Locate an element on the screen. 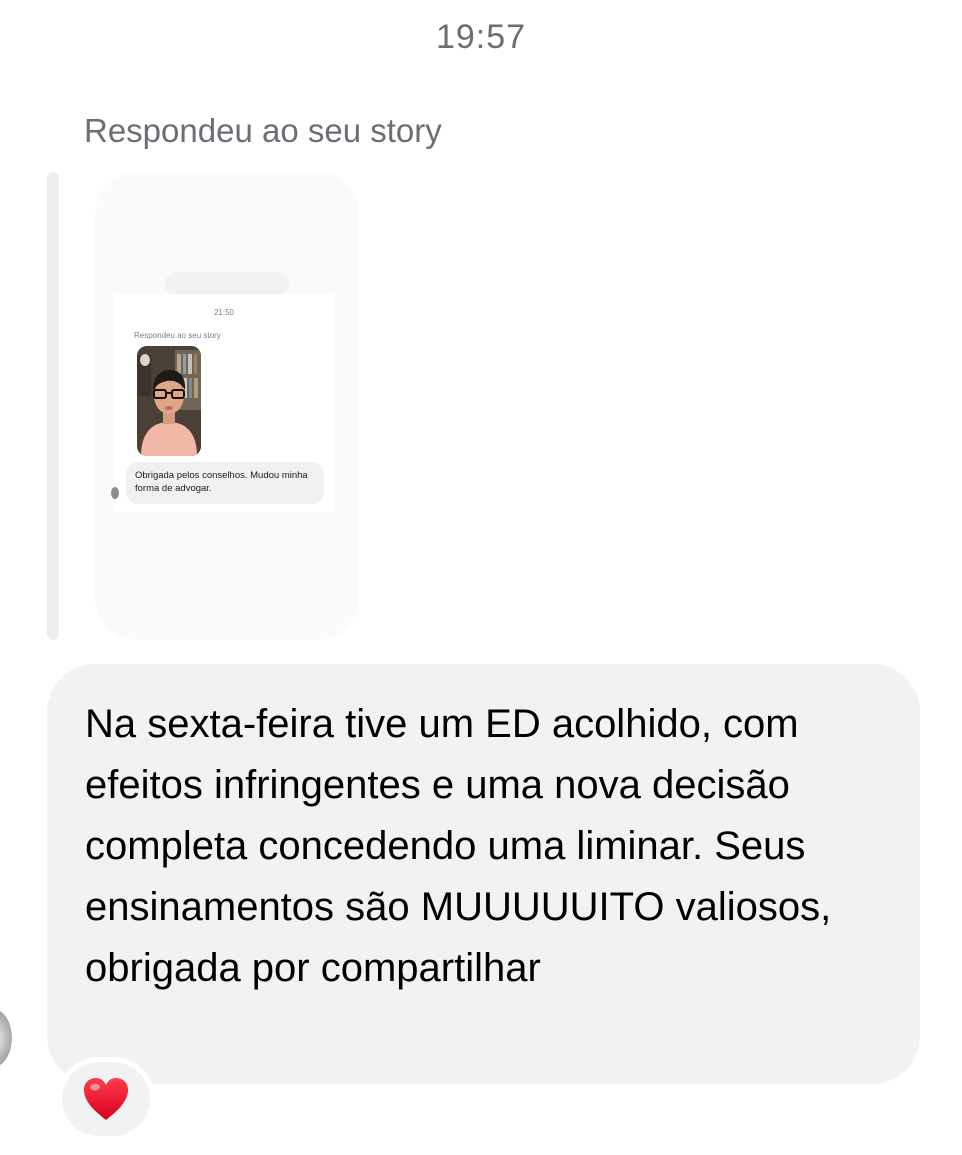 This screenshot has width=962, height=1155. reply-indicator-bar is located at coordinates (53, 406).